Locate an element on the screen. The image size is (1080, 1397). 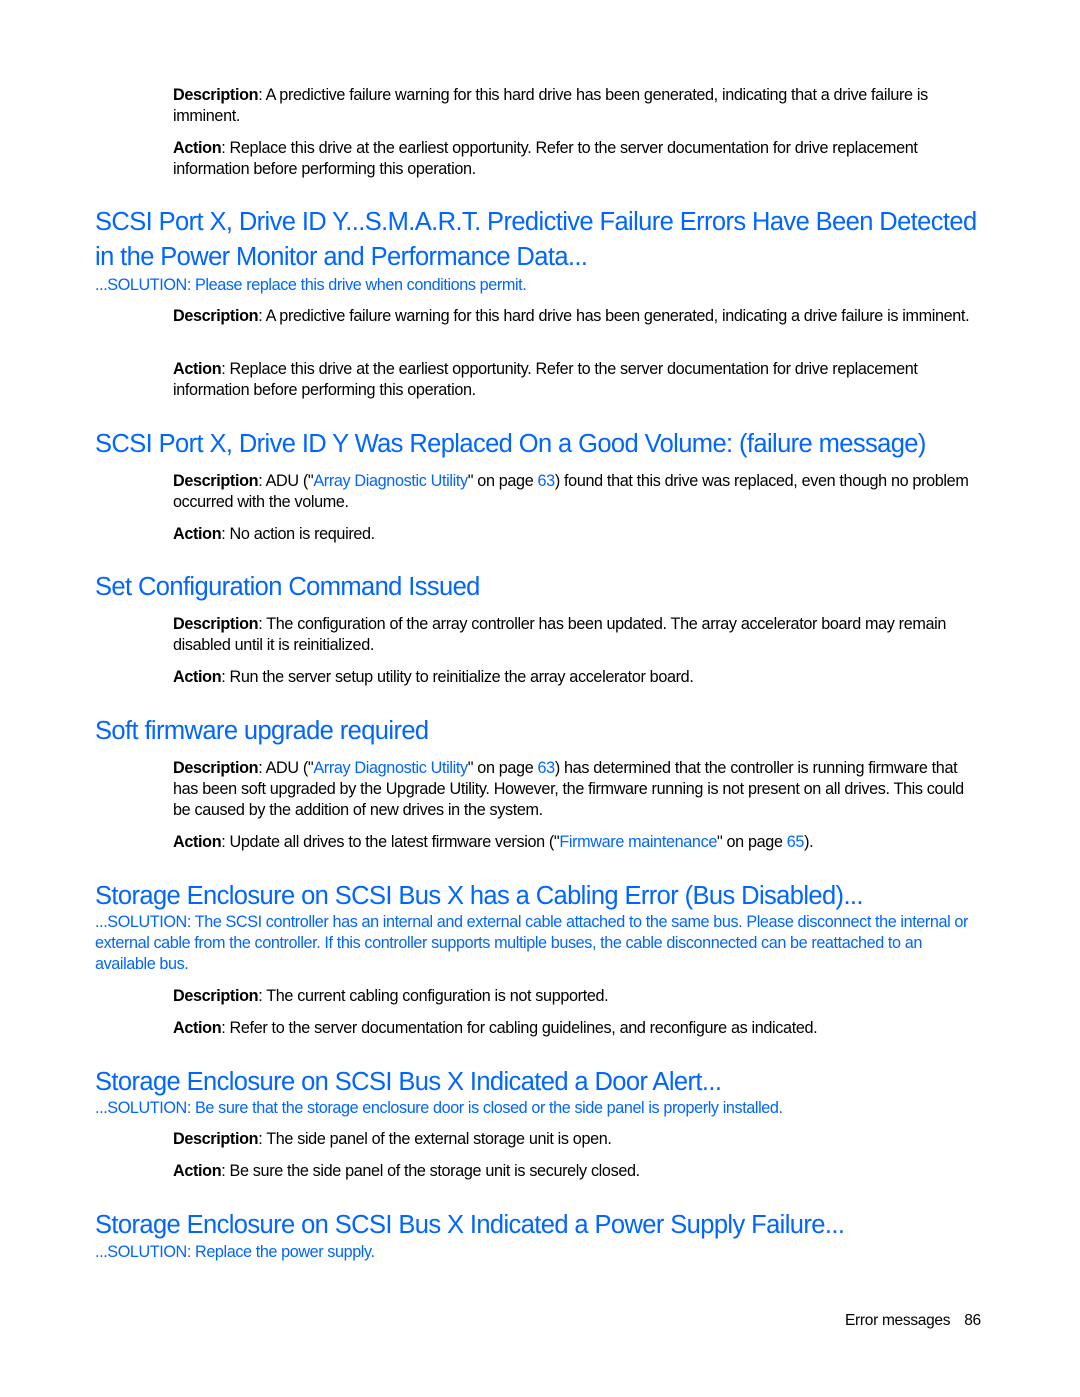
firmware-maintenance-link: Firmware maintenance is located at coordinates (638, 842).